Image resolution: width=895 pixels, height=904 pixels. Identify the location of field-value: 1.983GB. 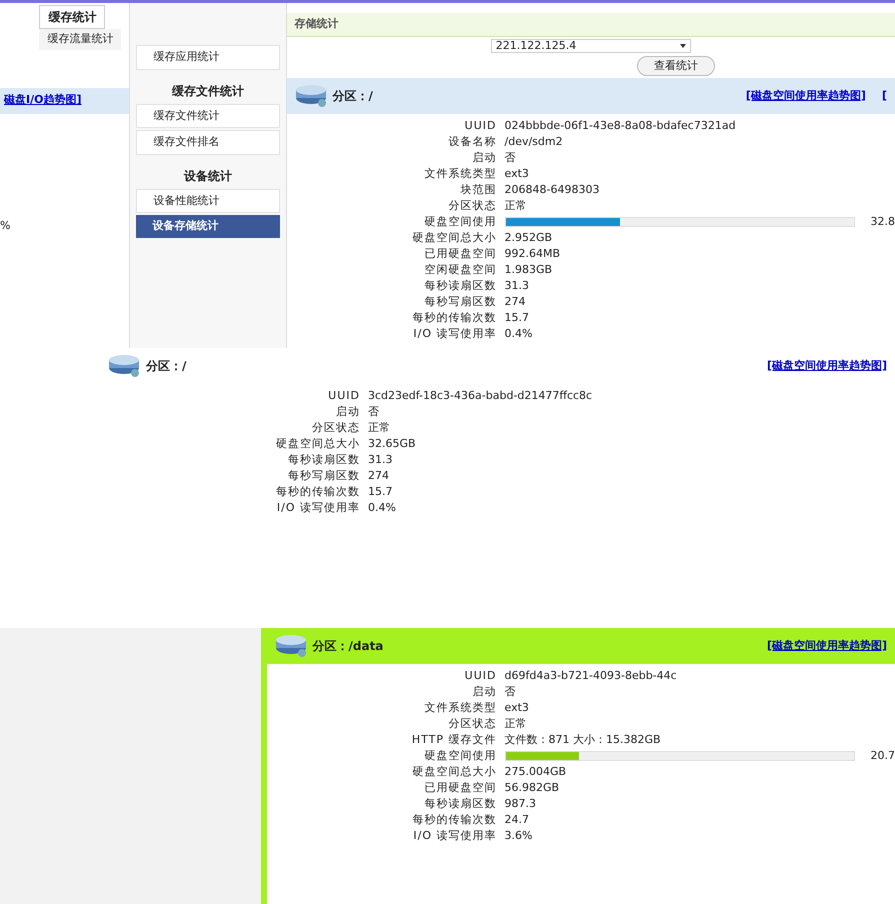
(528, 270).